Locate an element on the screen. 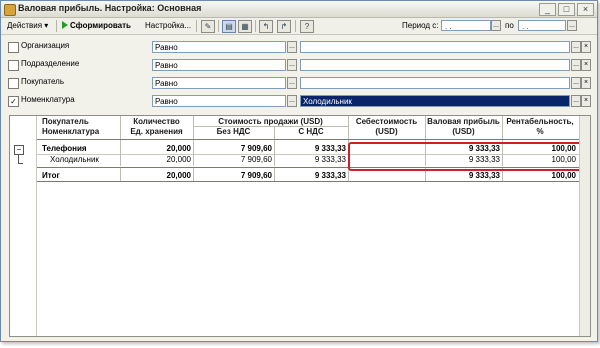 This screenshot has height=348, width=600. save-icon: ↱ is located at coordinates (284, 26).